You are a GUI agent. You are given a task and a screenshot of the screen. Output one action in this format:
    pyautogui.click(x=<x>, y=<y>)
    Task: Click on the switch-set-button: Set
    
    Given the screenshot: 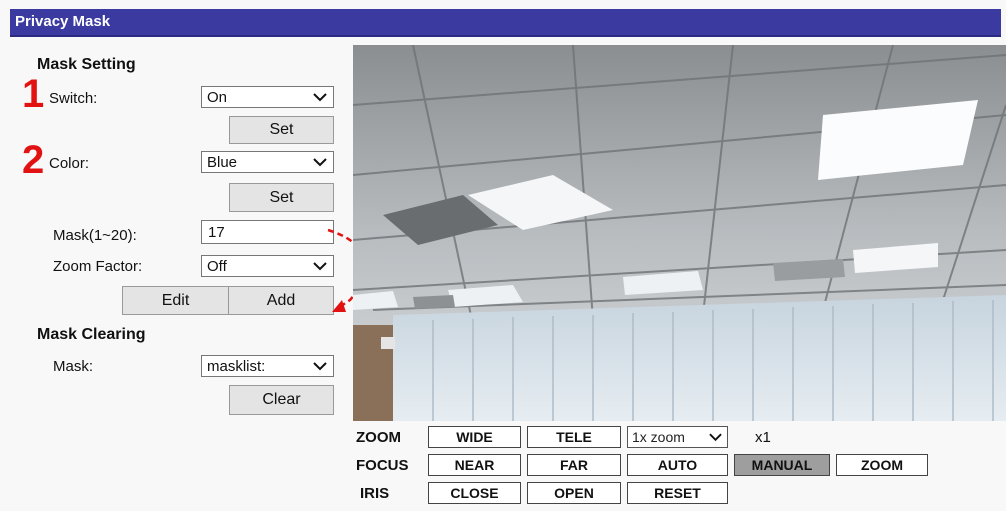 What is the action you would take?
    pyautogui.click(x=281, y=130)
    